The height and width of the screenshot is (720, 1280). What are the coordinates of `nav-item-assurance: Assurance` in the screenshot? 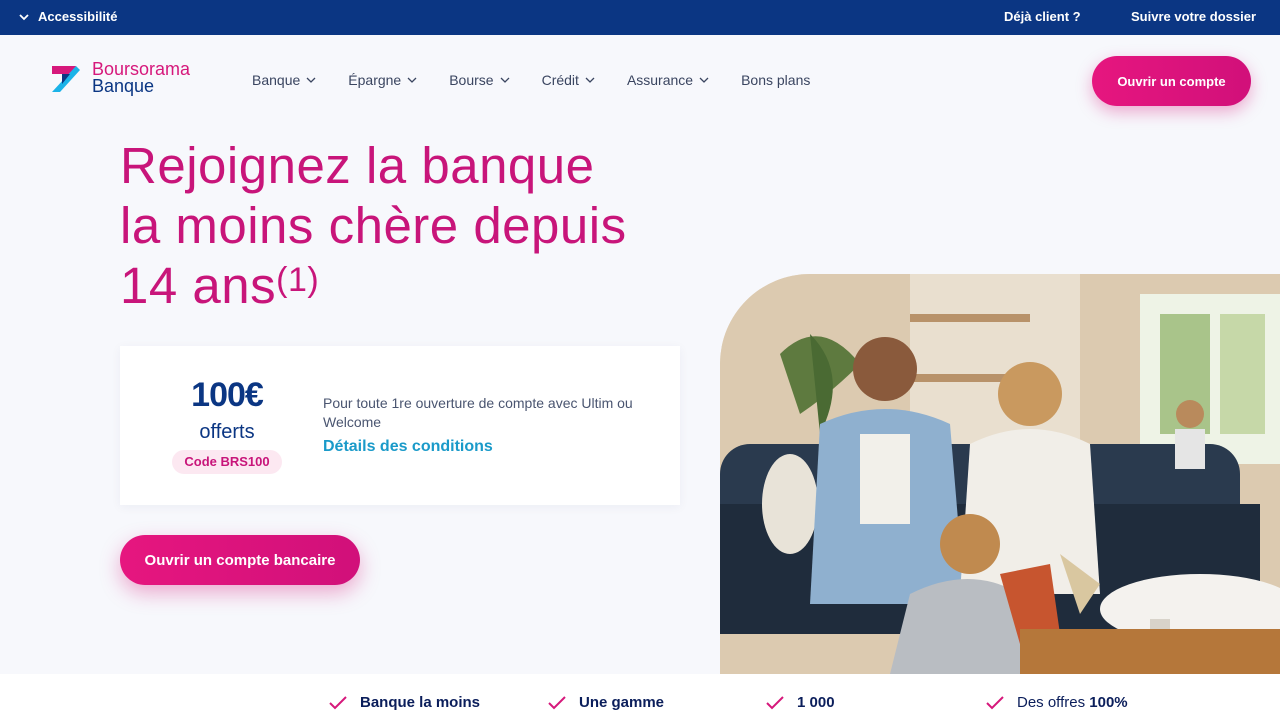 It's located at (668, 80).